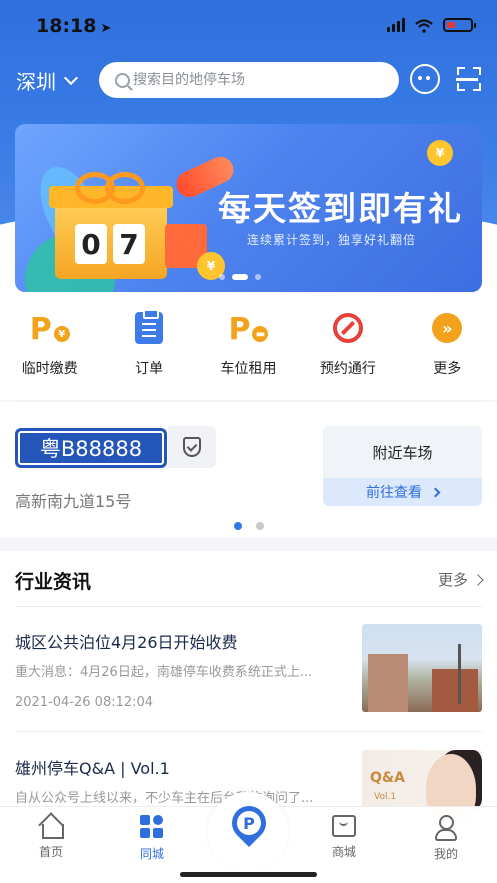 Image resolution: width=497 pixels, height=883 pixels. I want to click on tab-label: 同城, so click(151, 854).